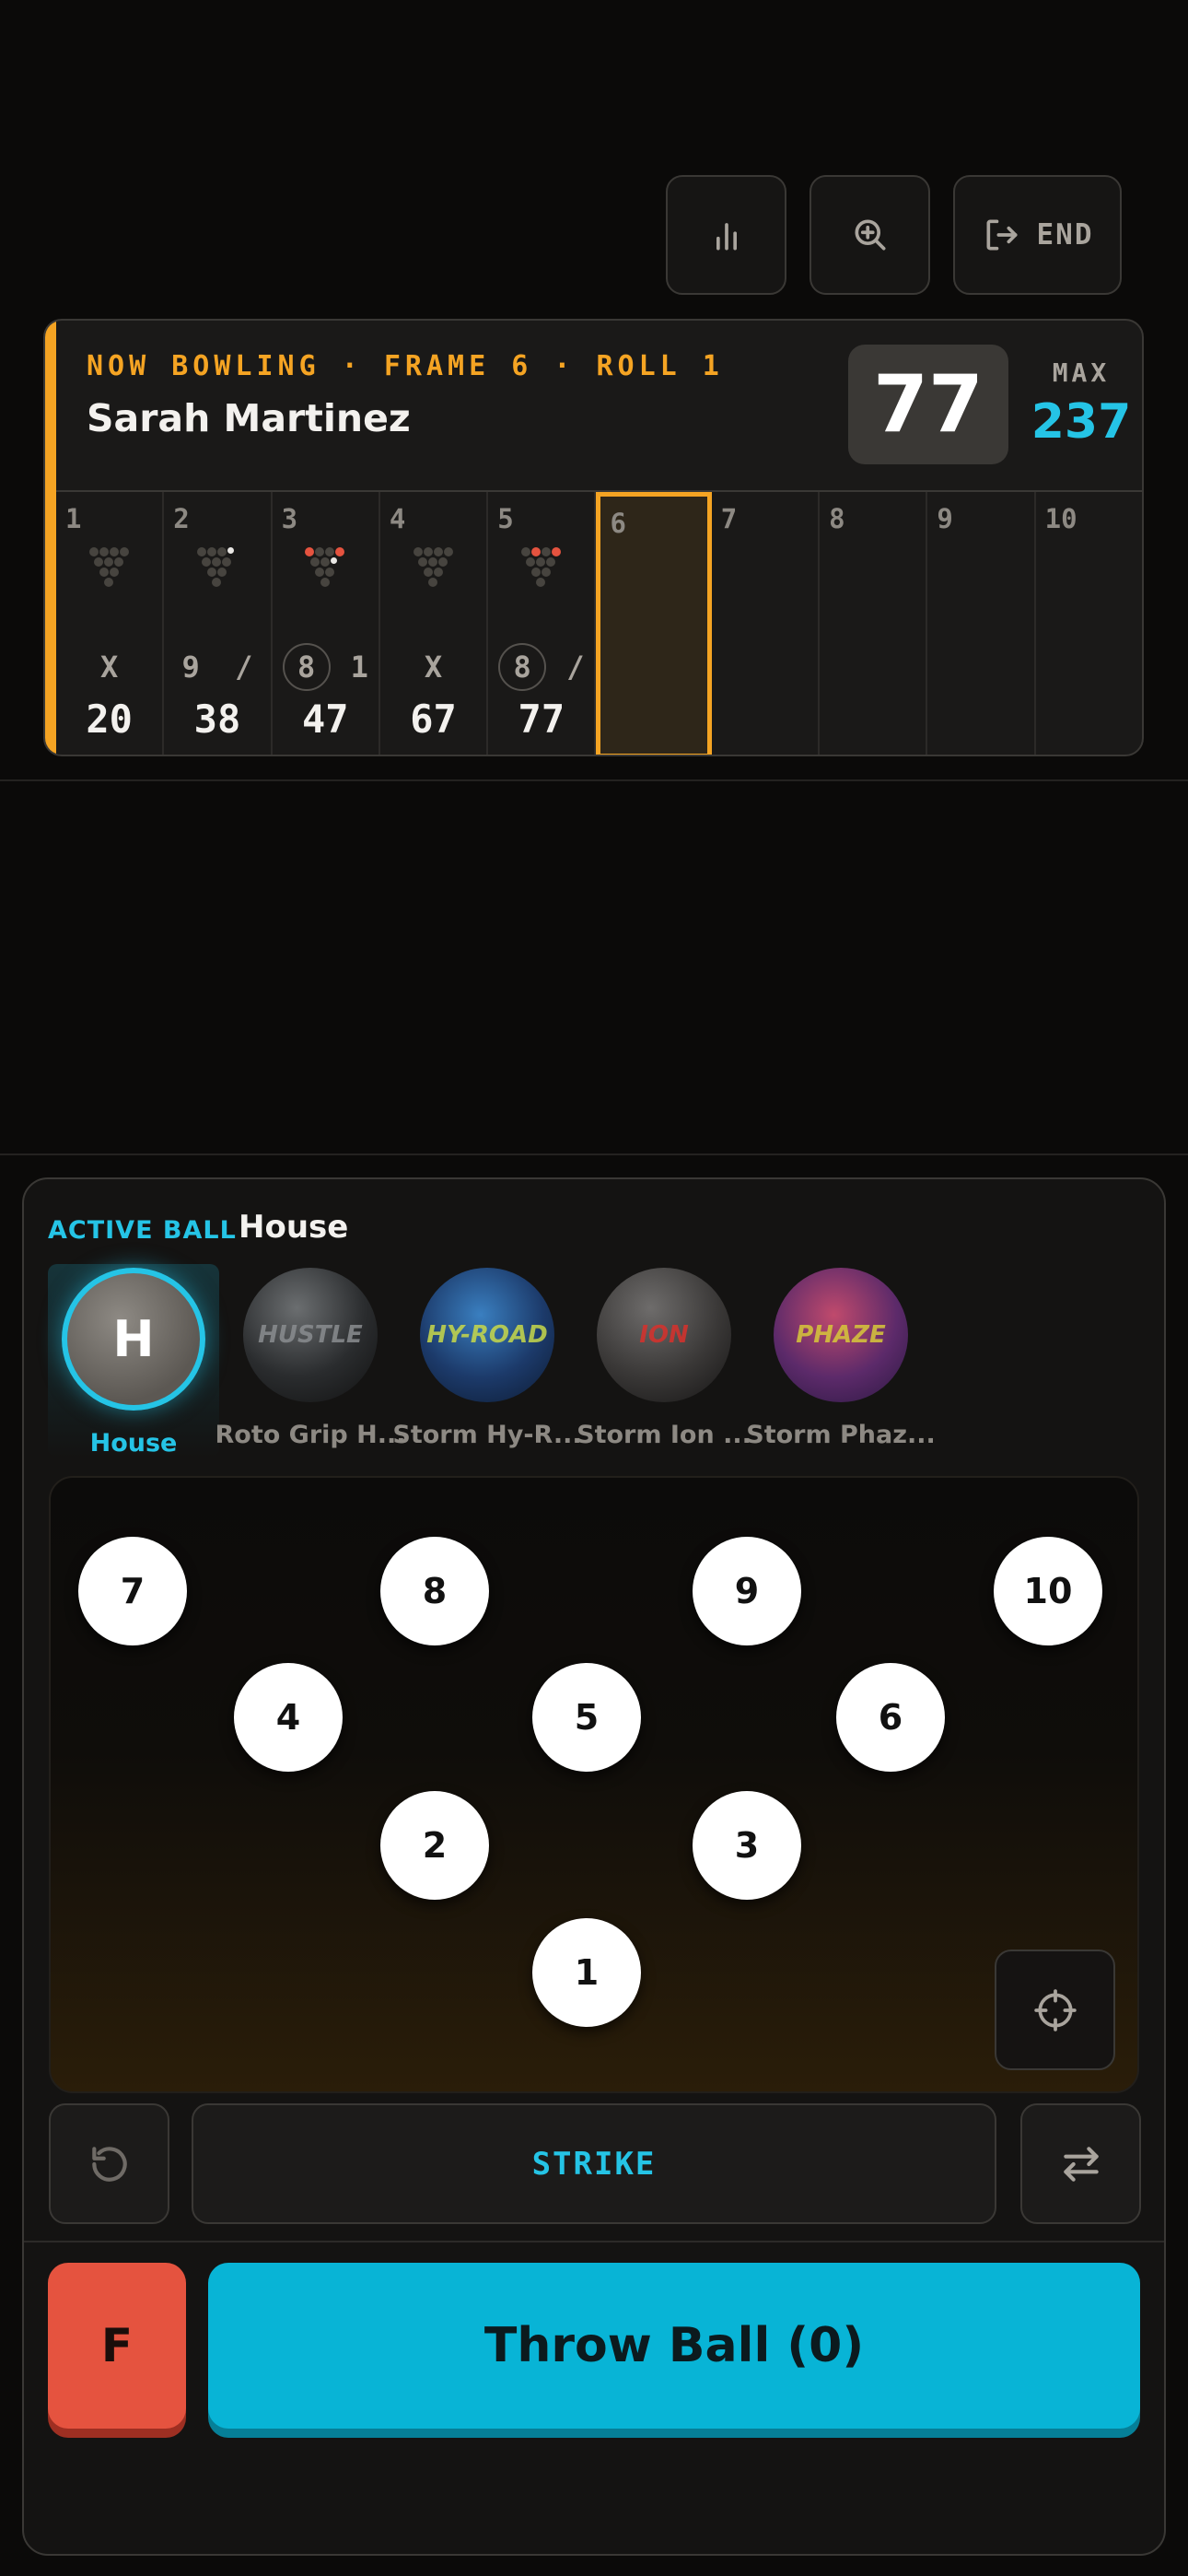 The height and width of the screenshot is (2576, 1188). Describe the element at coordinates (244, 667) in the screenshot. I see `roll-2: /` at that location.